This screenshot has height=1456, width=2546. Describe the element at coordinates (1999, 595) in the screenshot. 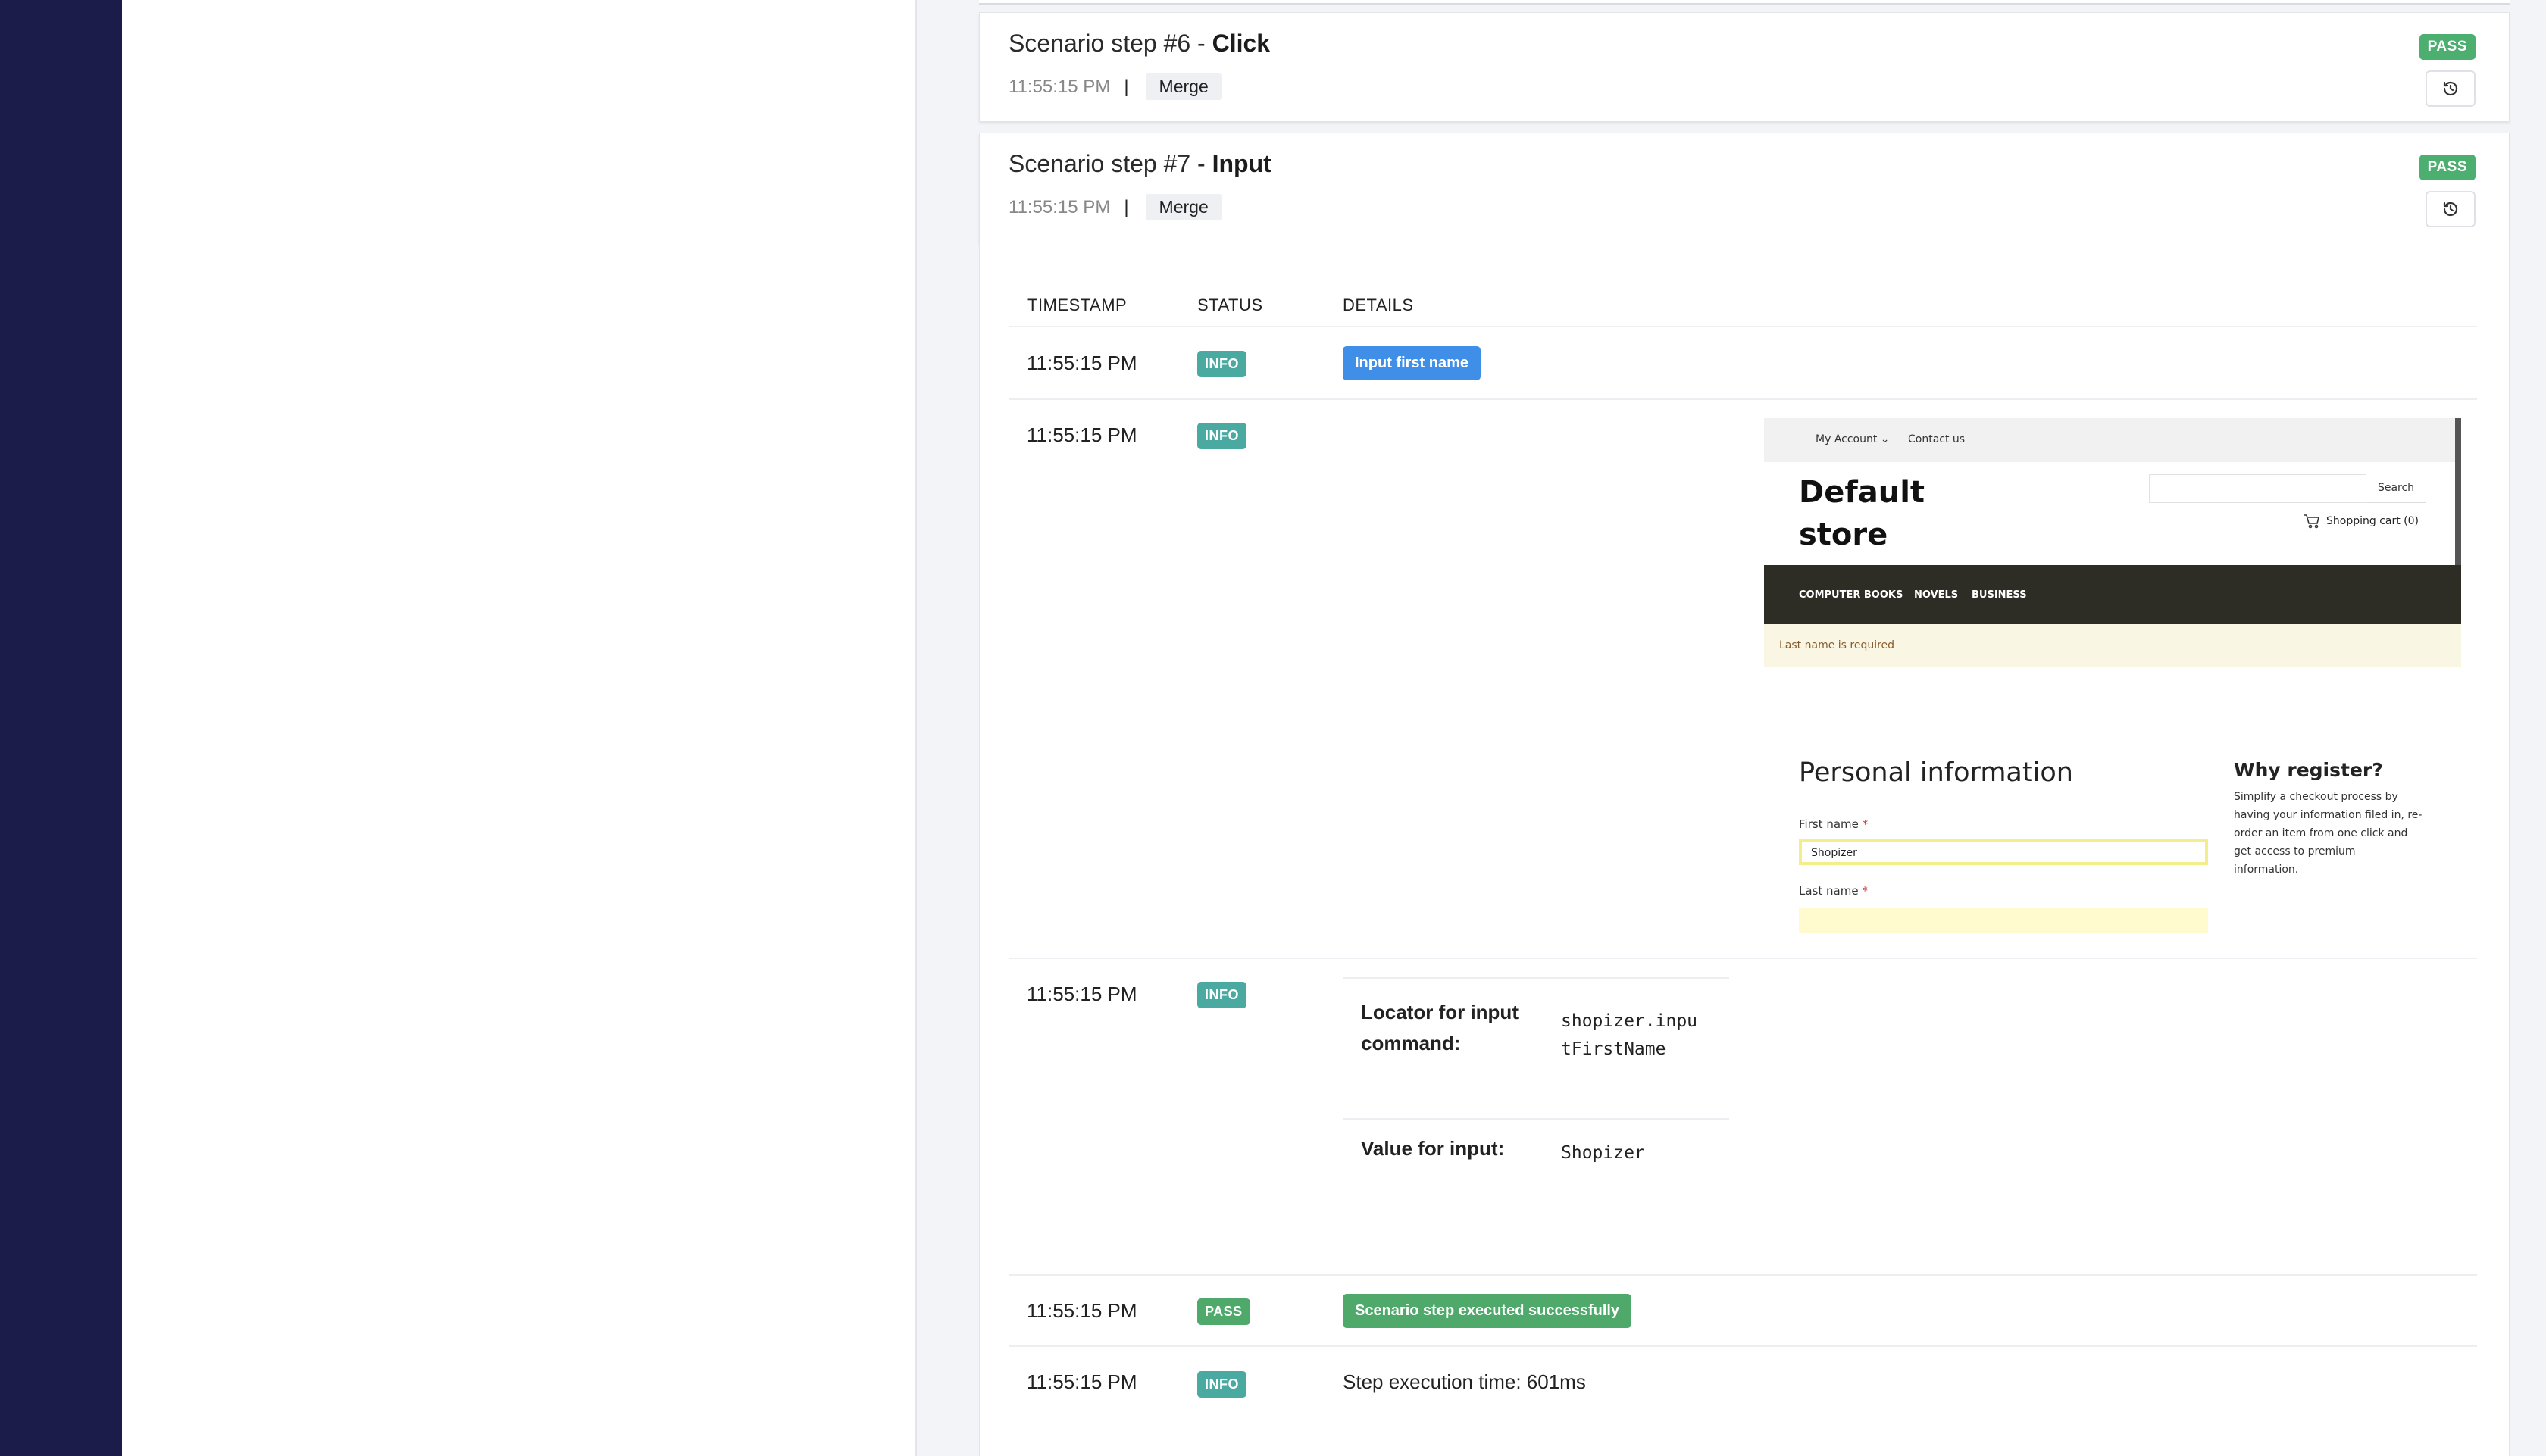

I see `nav-item-business: BUSINESS` at that location.